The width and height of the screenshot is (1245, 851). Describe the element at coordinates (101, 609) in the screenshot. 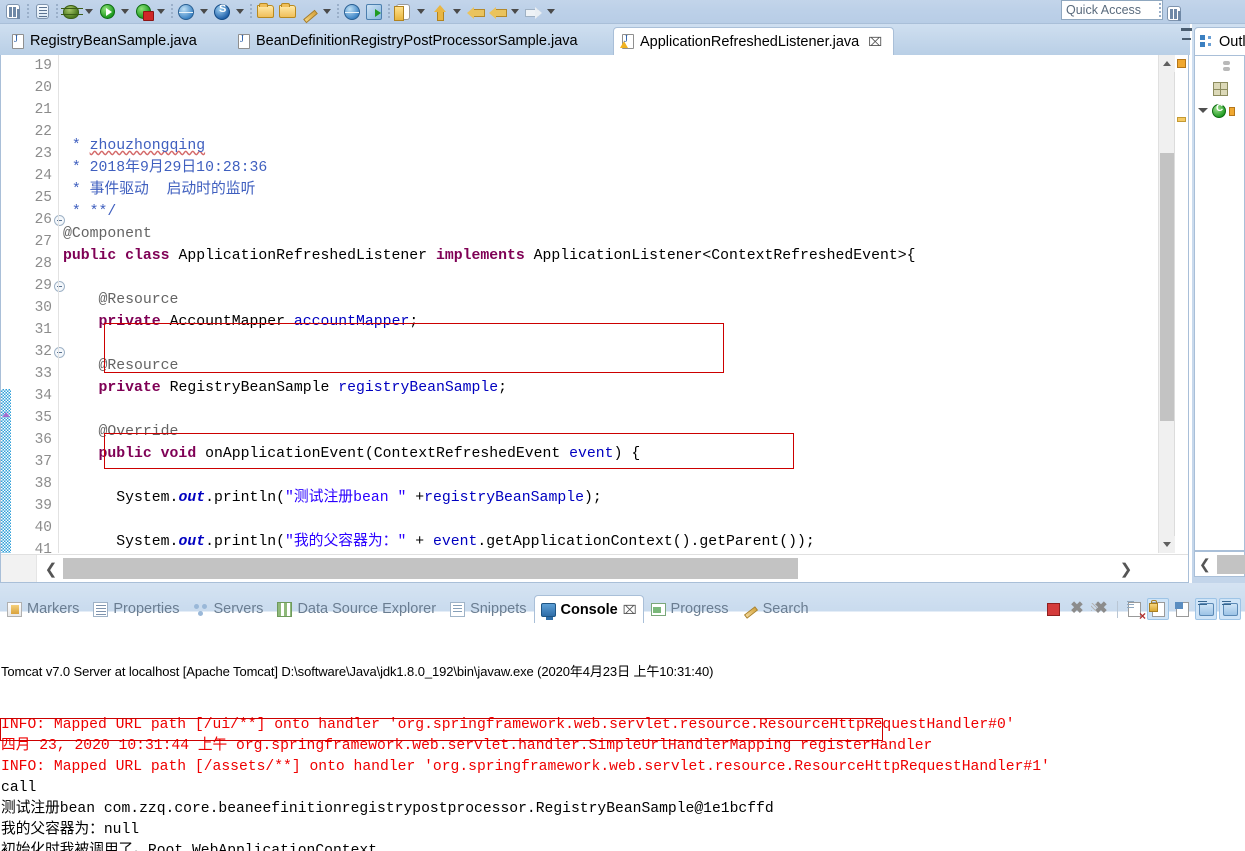

I see `properties-icon` at that location.